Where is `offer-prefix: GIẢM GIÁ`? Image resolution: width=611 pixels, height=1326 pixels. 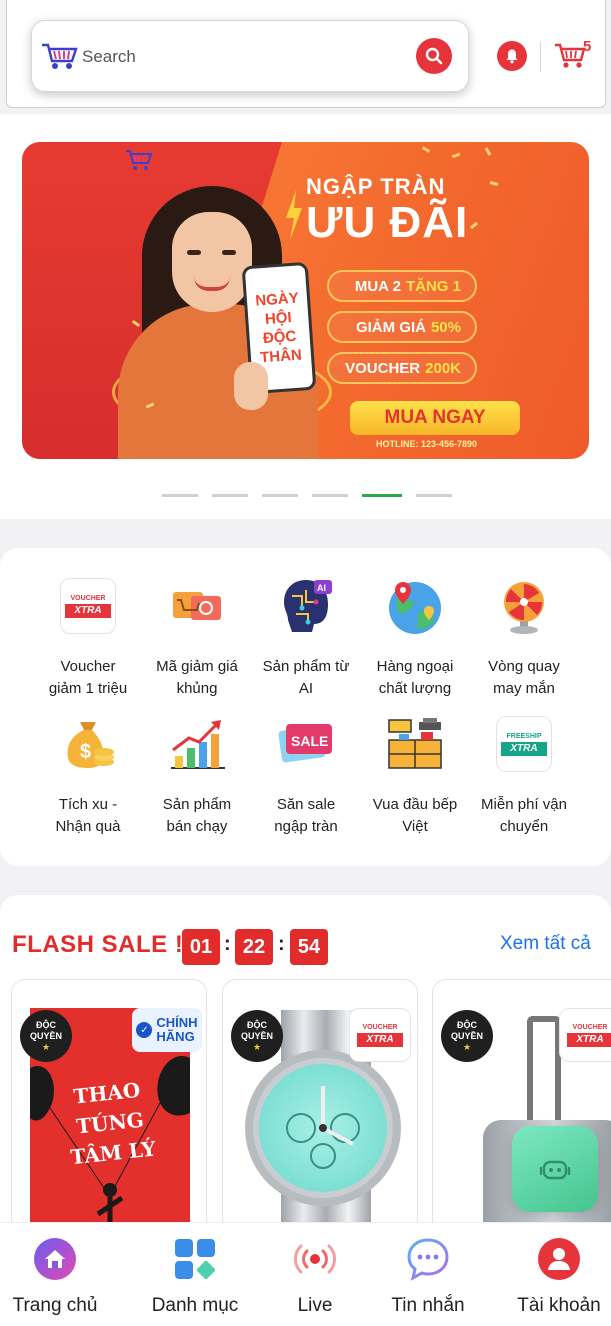
offer-prefix: GIẢM GIÁ is located at coordinates (390, 327).